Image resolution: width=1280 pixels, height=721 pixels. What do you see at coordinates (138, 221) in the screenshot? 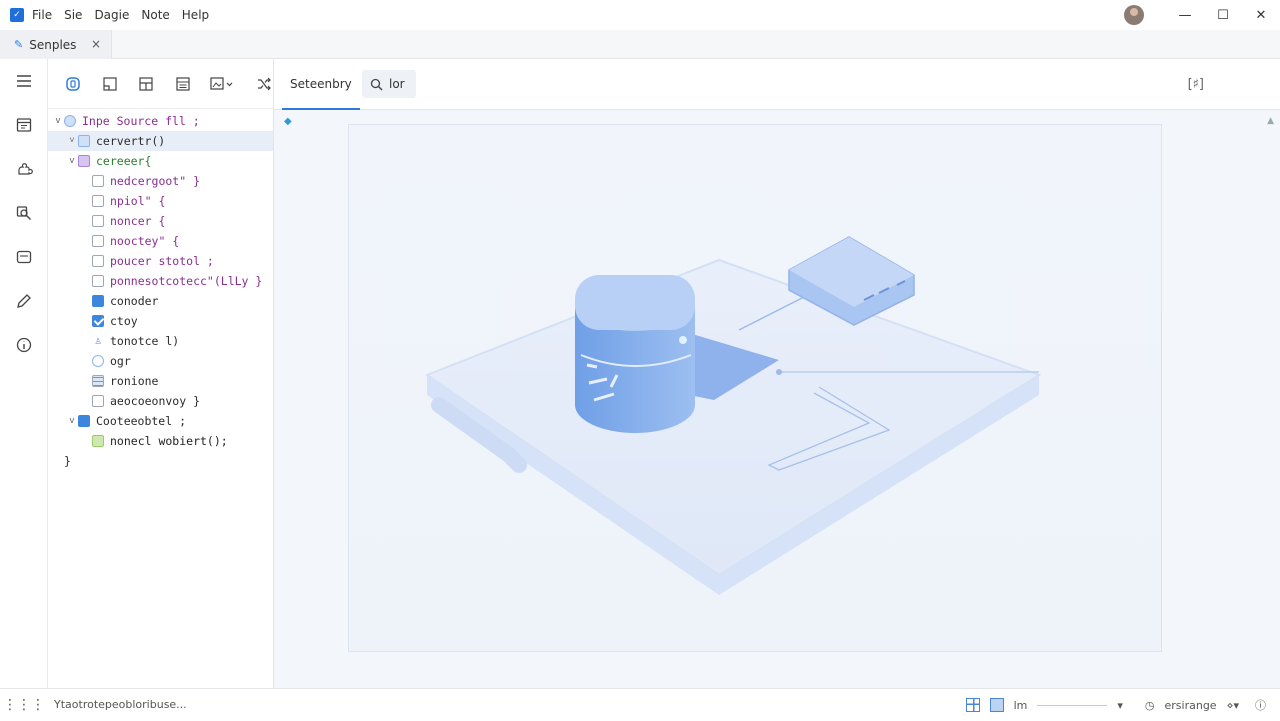
I see `tree-item-label: noncer {` at bounding box center [138, 221].